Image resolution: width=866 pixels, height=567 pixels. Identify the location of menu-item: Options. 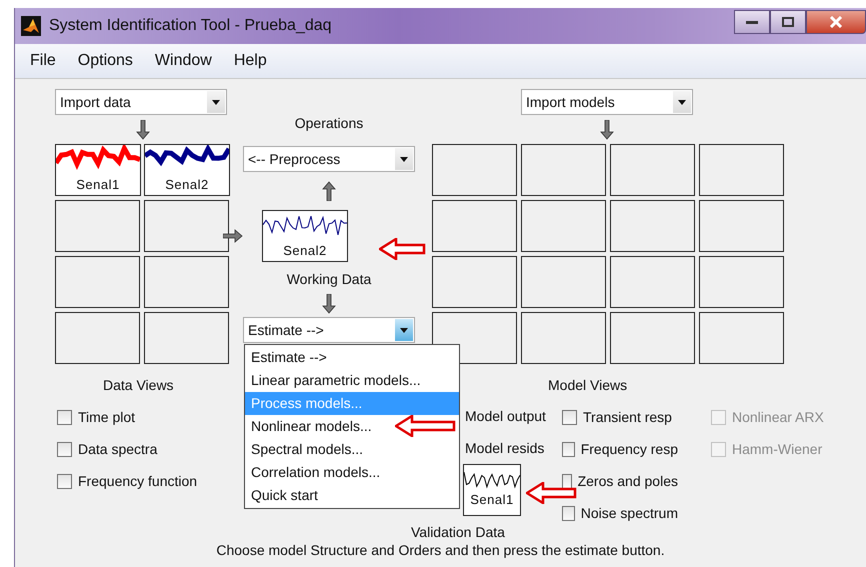
(105, 61).